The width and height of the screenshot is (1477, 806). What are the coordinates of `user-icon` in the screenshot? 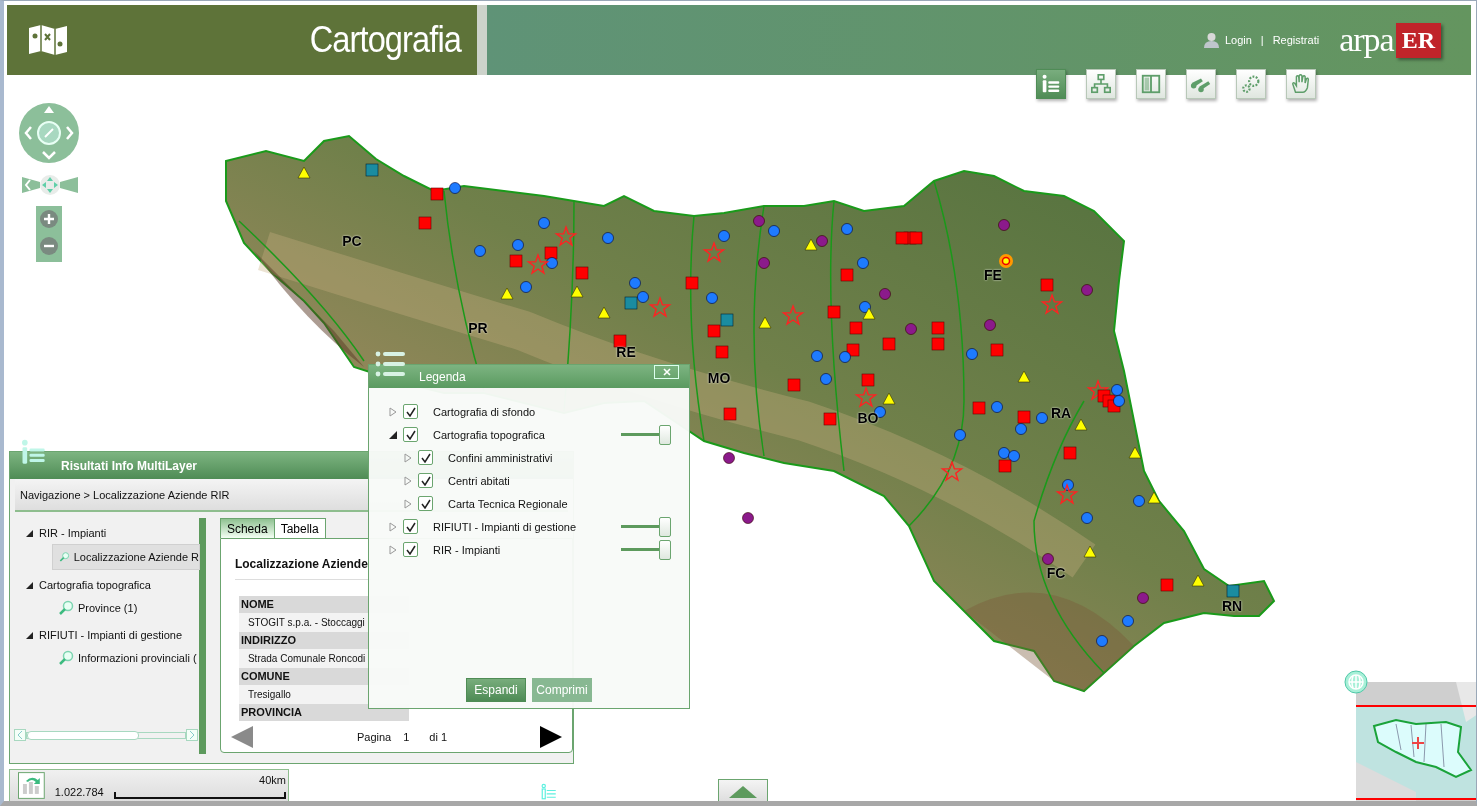 It's located at (1211, 40).